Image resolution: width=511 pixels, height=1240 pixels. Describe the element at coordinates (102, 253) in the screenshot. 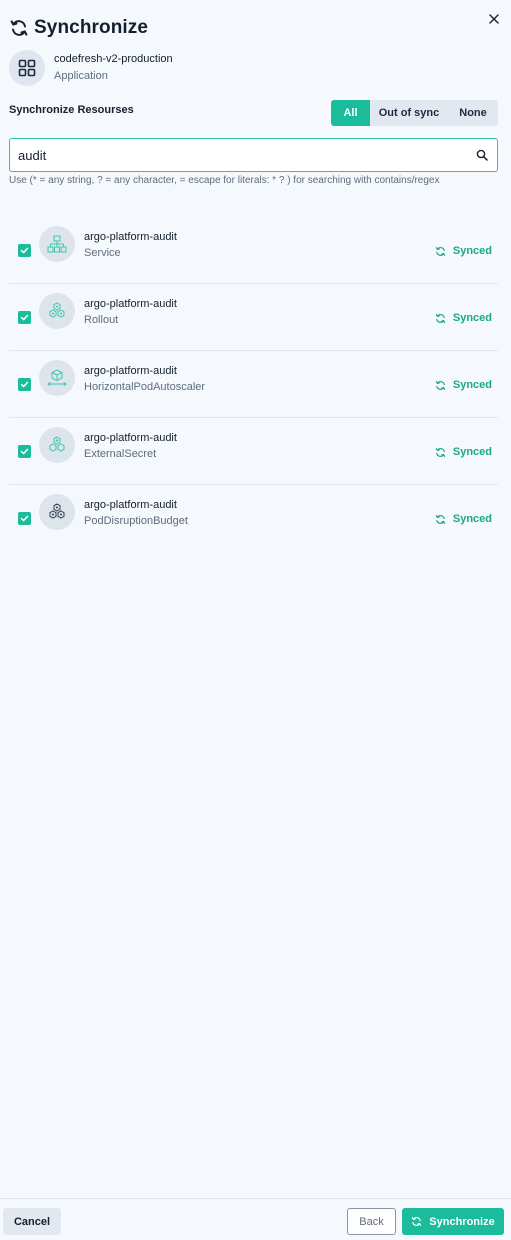

I see `resource-kind: Service` at that location.